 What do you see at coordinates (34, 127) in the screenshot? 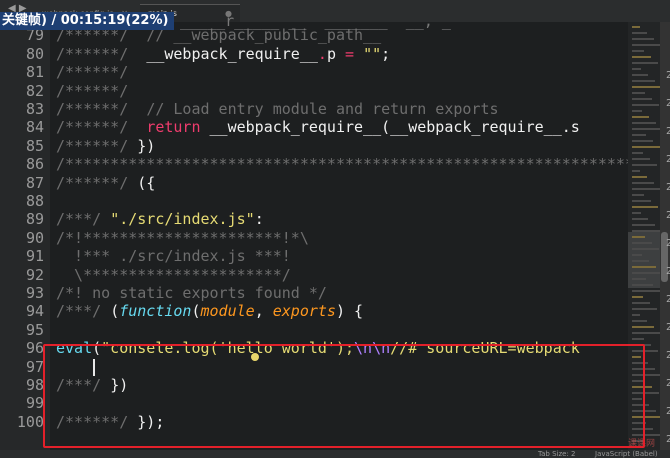
I see `line-number: 84` at bounding box center [34, 127].